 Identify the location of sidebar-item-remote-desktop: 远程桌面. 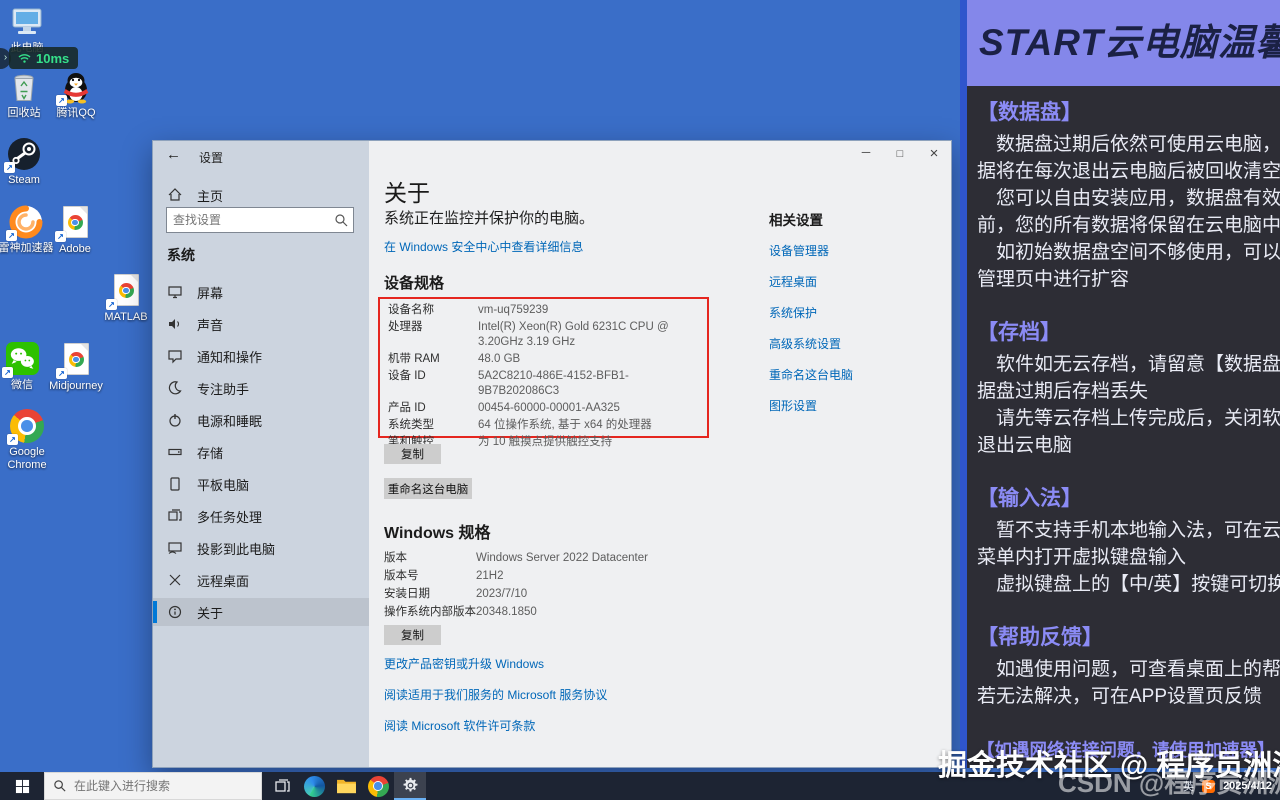
(261, 580).